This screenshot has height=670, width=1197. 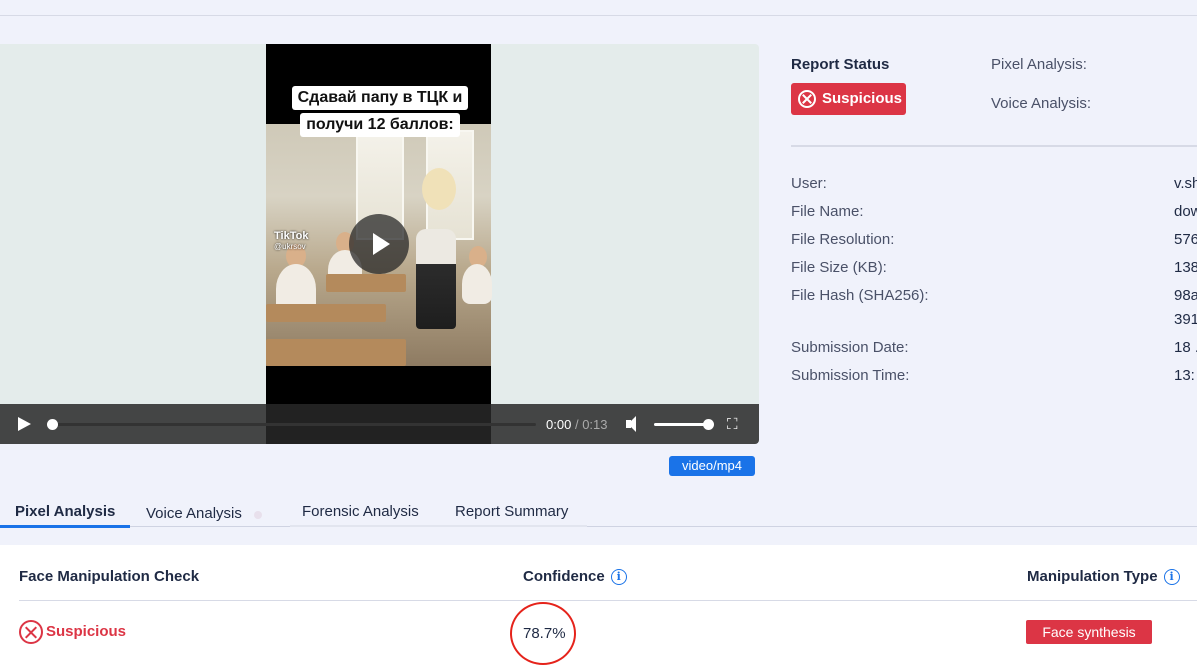 I want to click on meta-user-label: User:, so click(x=809, y=183).